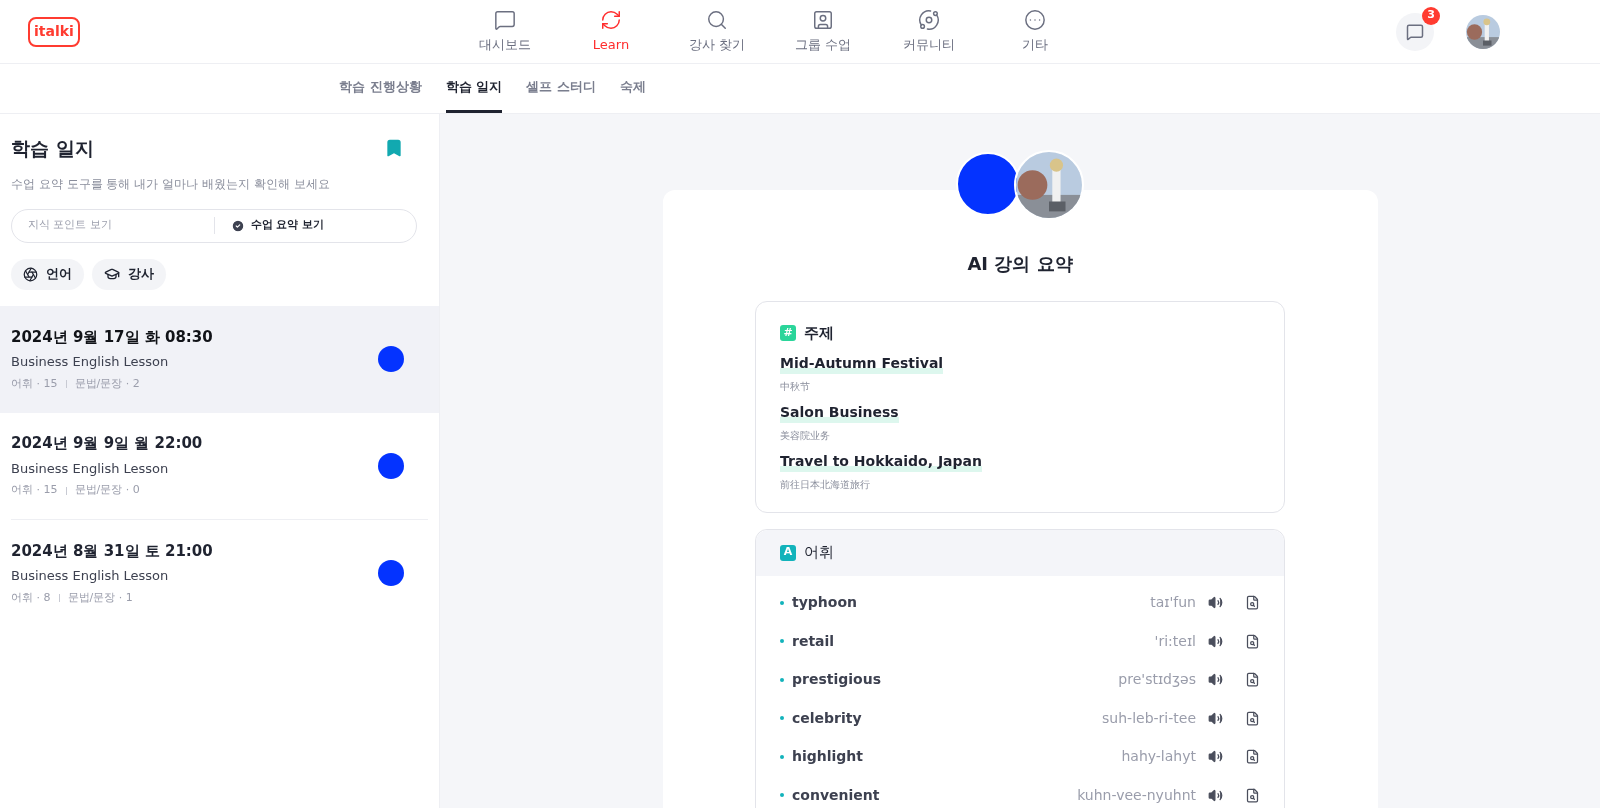 This screenshot has width=1600, height=808. I want to click on hash-badge: #, so click(788, 333).